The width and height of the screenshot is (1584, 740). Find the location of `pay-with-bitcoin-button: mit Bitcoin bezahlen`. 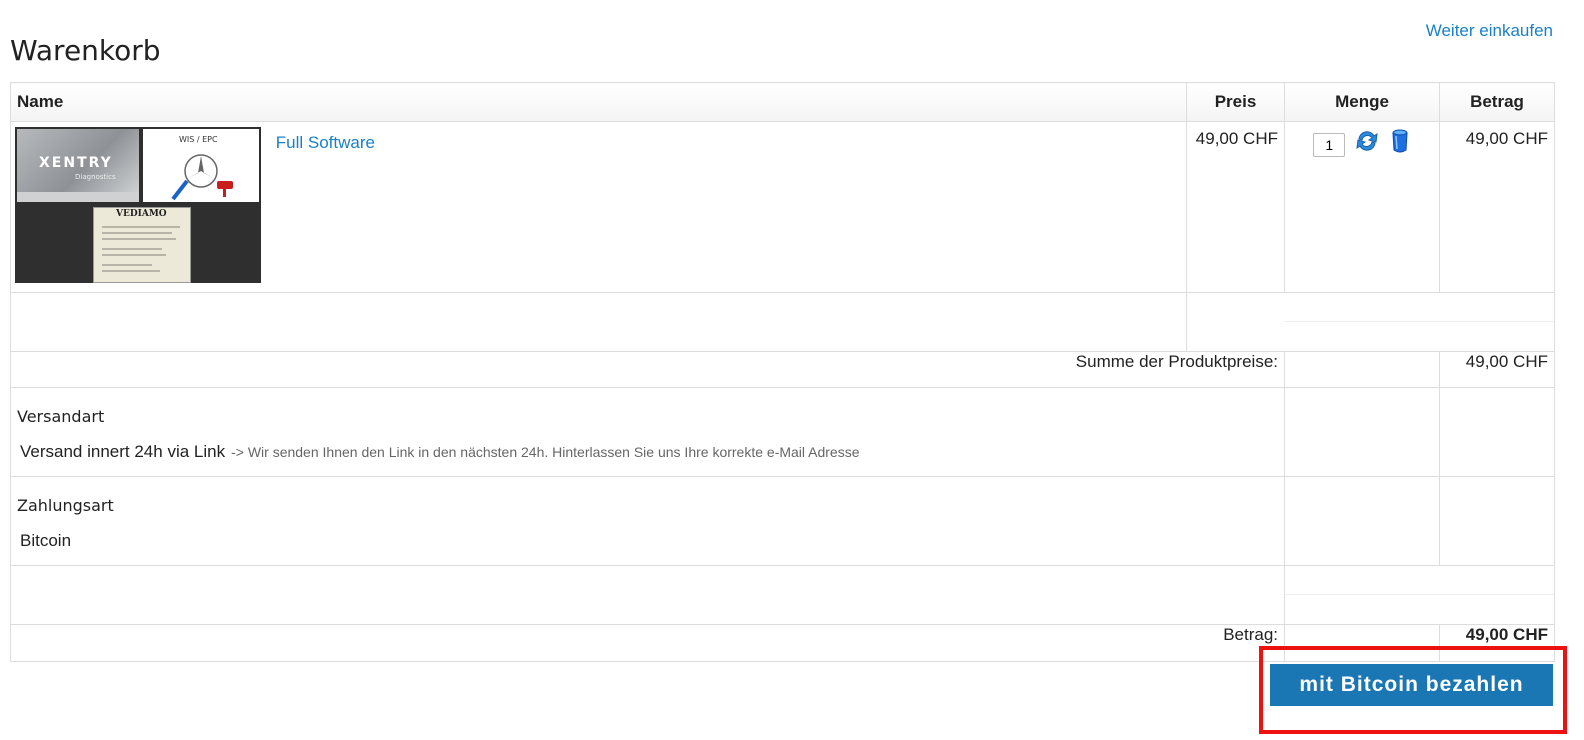

pay-with-bitcoin-button: mit Bitcoin bezahlen is located at coordinates (1411, 685).